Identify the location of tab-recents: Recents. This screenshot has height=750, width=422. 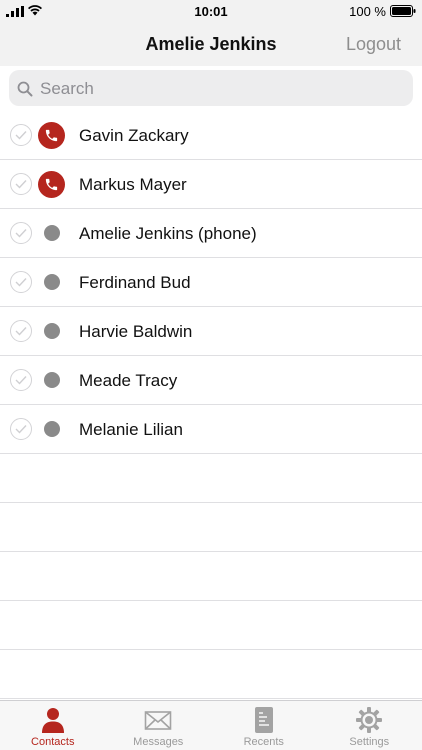
(264, 725).